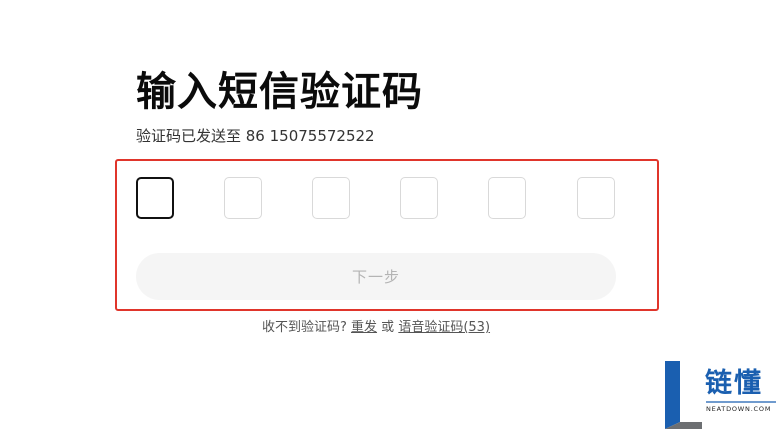  Describe the element at coordinates (388, 327) in the screenshot. I see `or-text: 或` at that location.